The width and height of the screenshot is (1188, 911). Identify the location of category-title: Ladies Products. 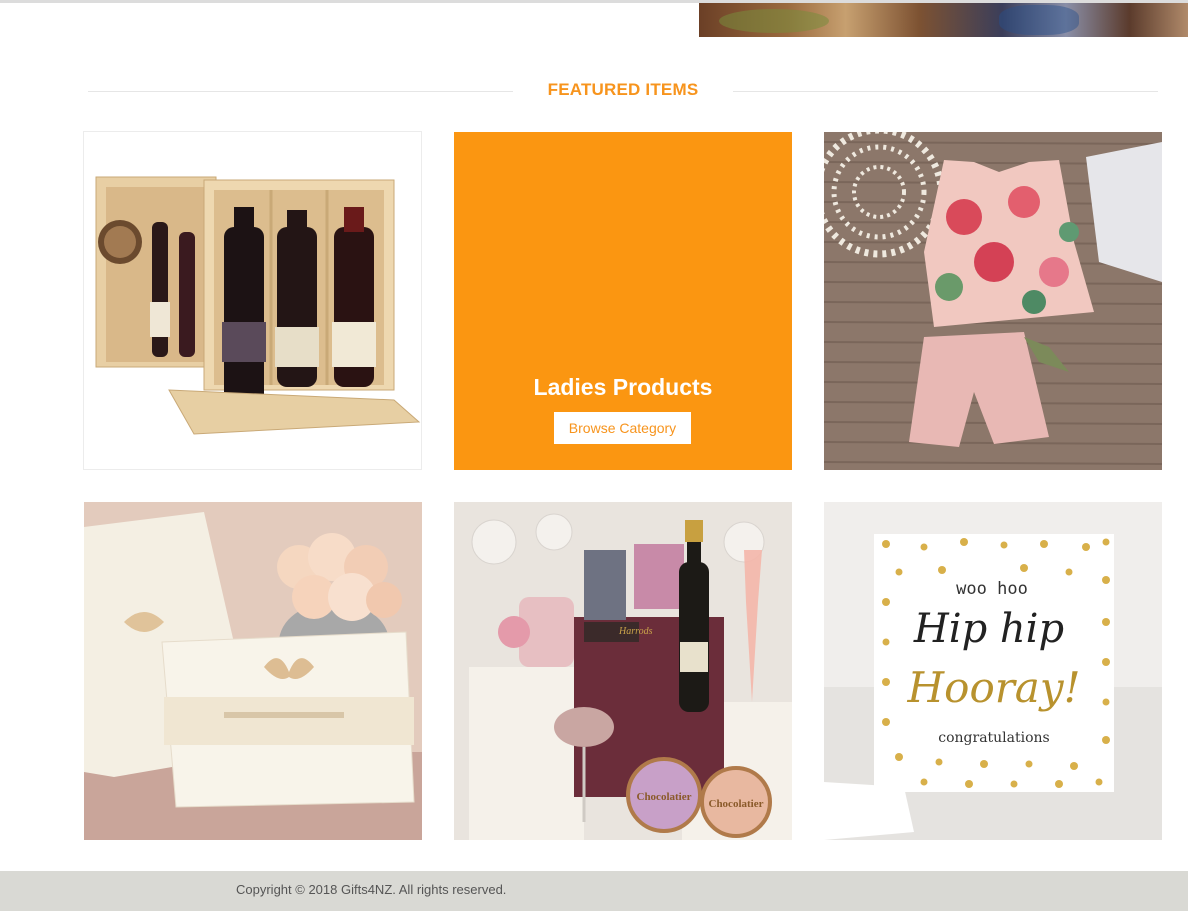
(623, 387).